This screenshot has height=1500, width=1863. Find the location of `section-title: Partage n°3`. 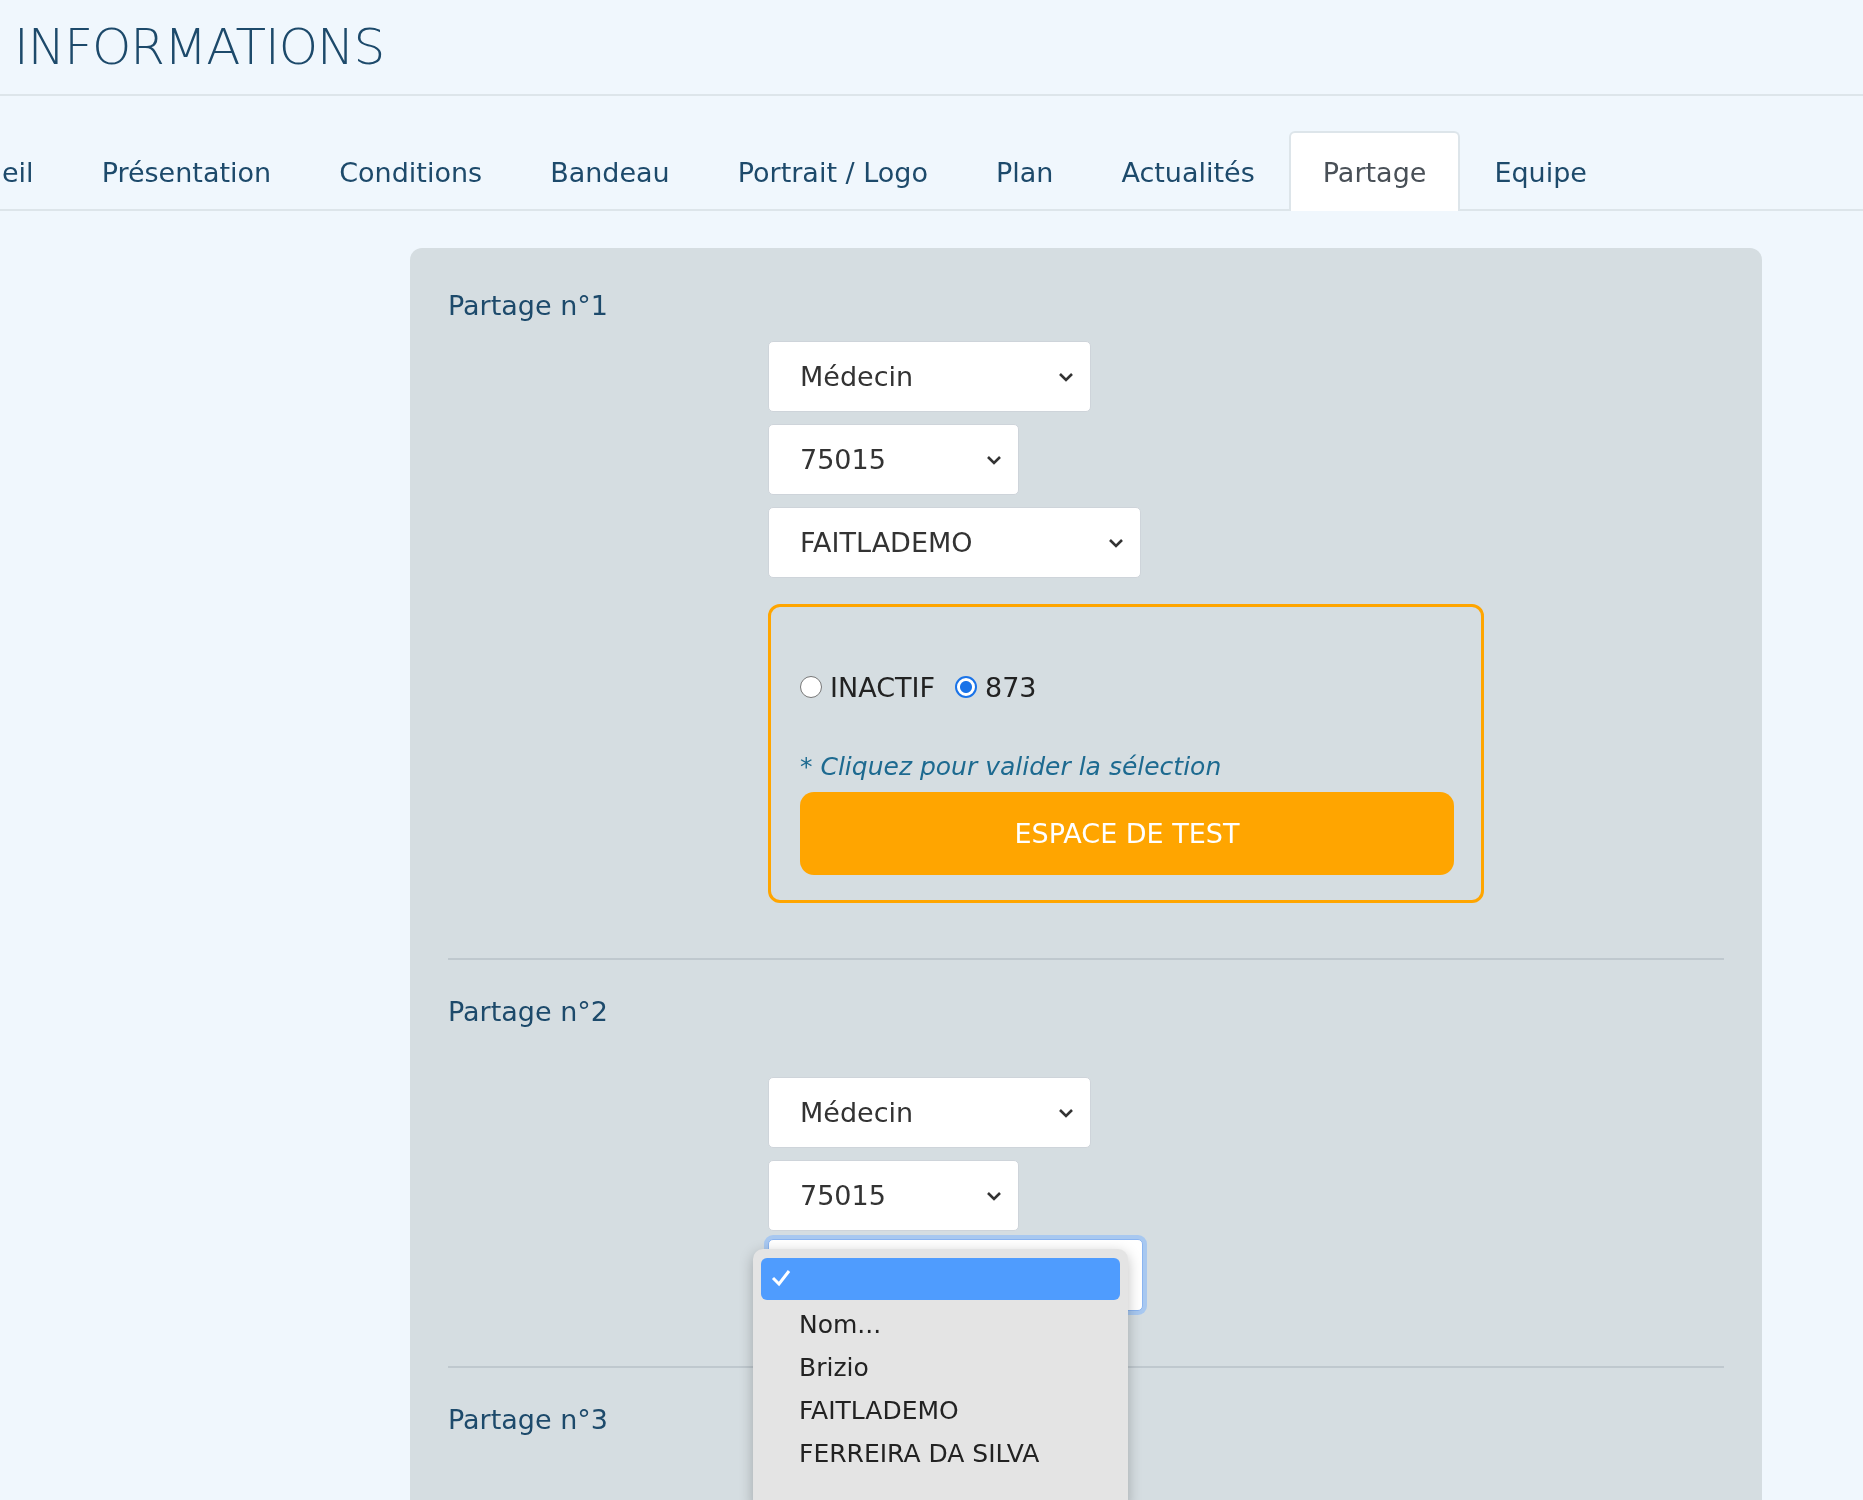

section-title: Partage n°3 is located at coordinates (528, 1420).